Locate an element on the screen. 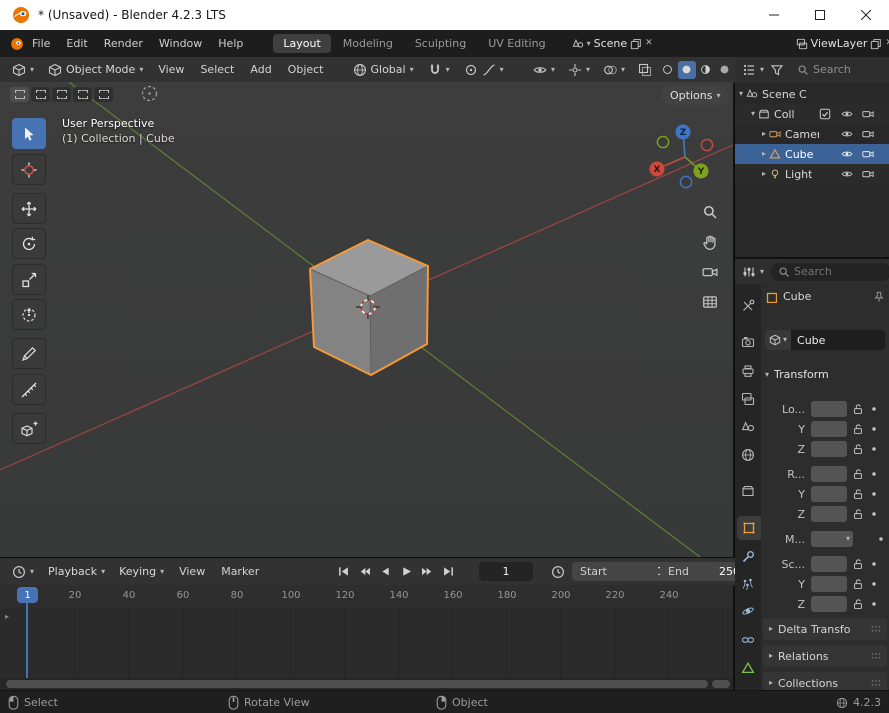  tool-rotate is located at coordinates (29, 243).